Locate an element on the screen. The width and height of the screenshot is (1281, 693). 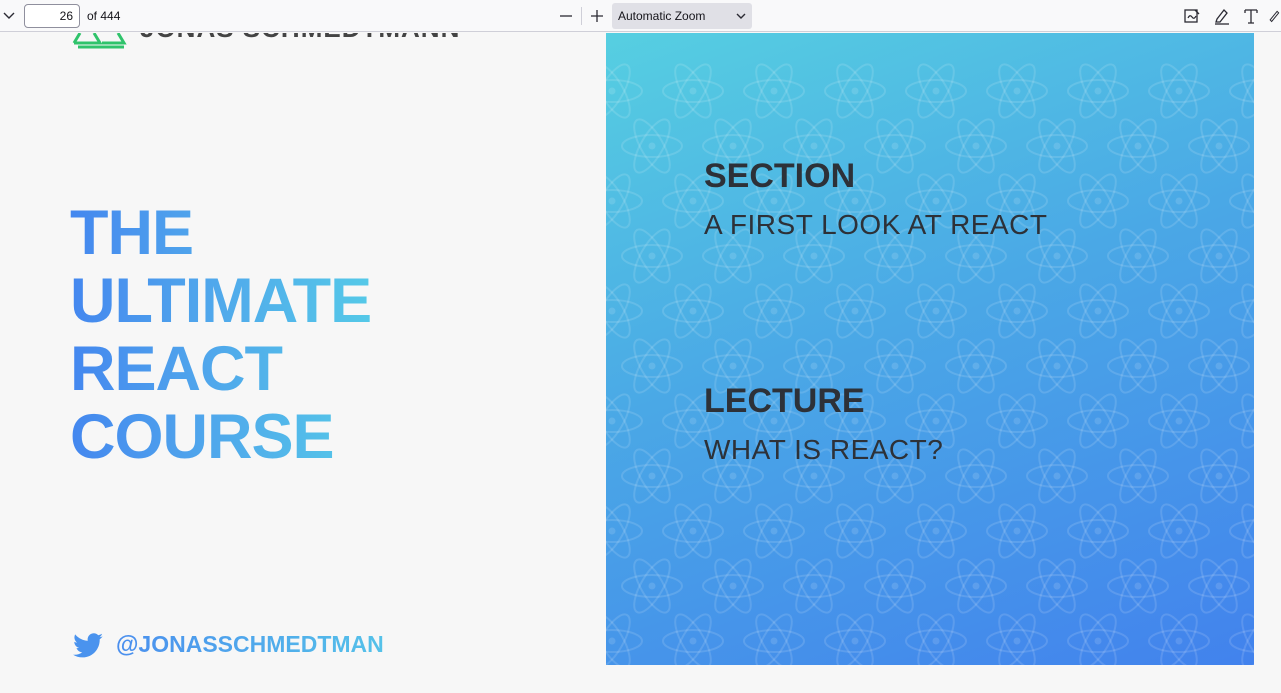
course-title-line: COURSE is located at coordinates (202, 437).